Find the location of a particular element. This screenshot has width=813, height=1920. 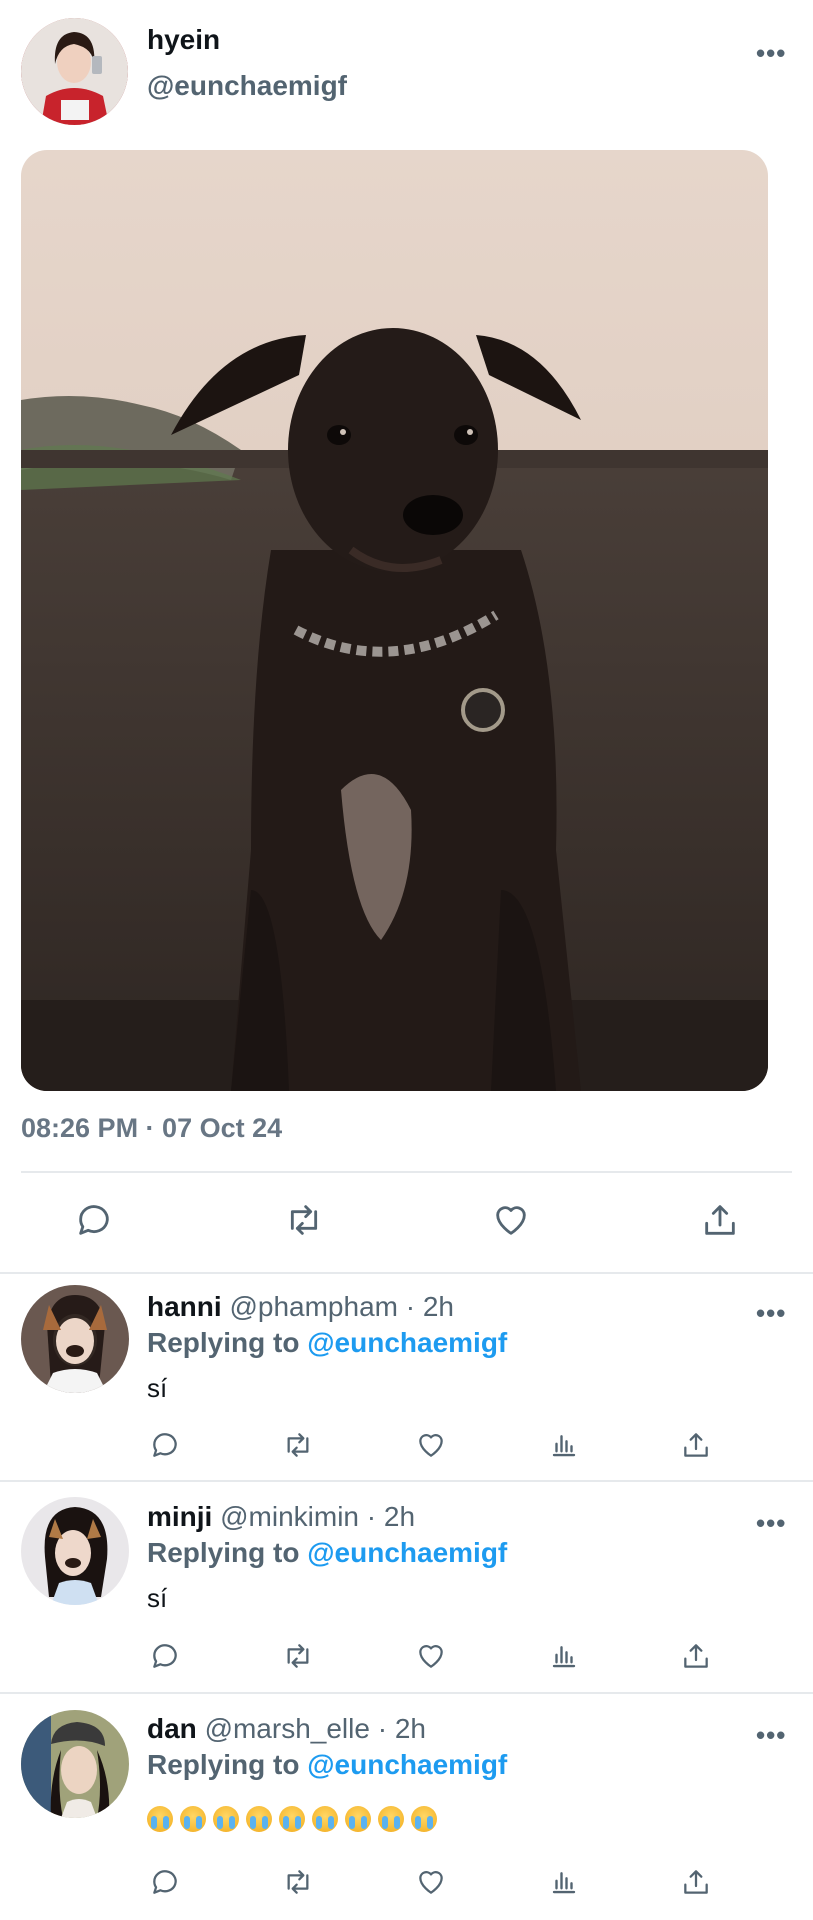

author-handle: @eunchaemigf is located at coordinates (247, 86).